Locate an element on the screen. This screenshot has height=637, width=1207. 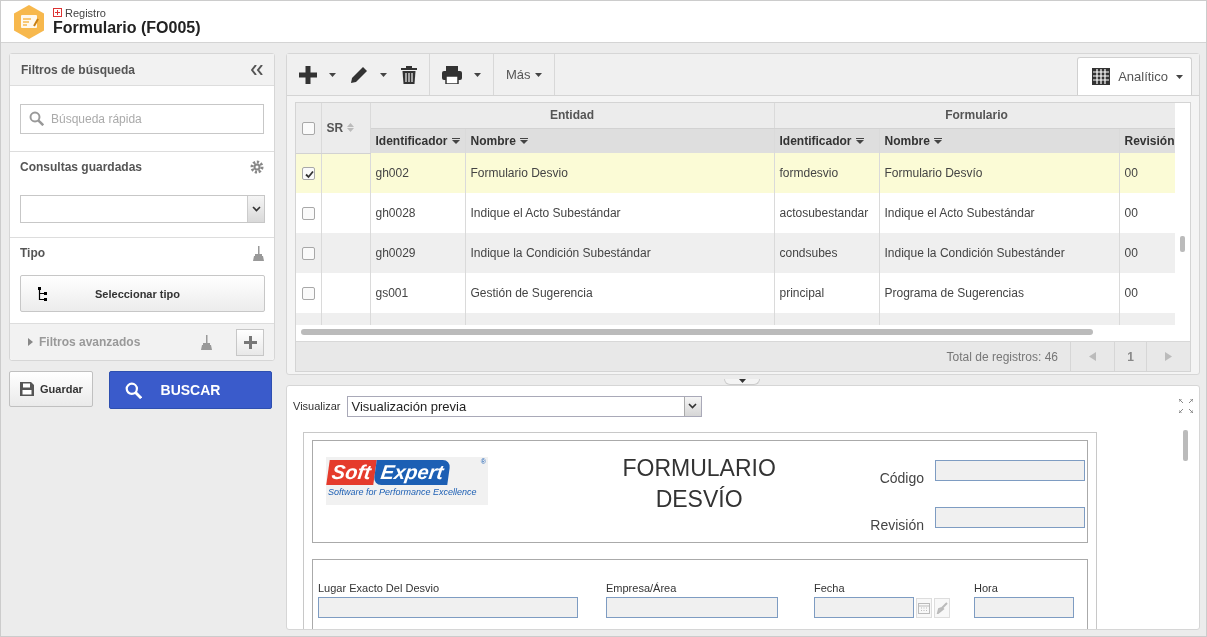
view-tab: Analítico is located at coordinates (1134, 76).